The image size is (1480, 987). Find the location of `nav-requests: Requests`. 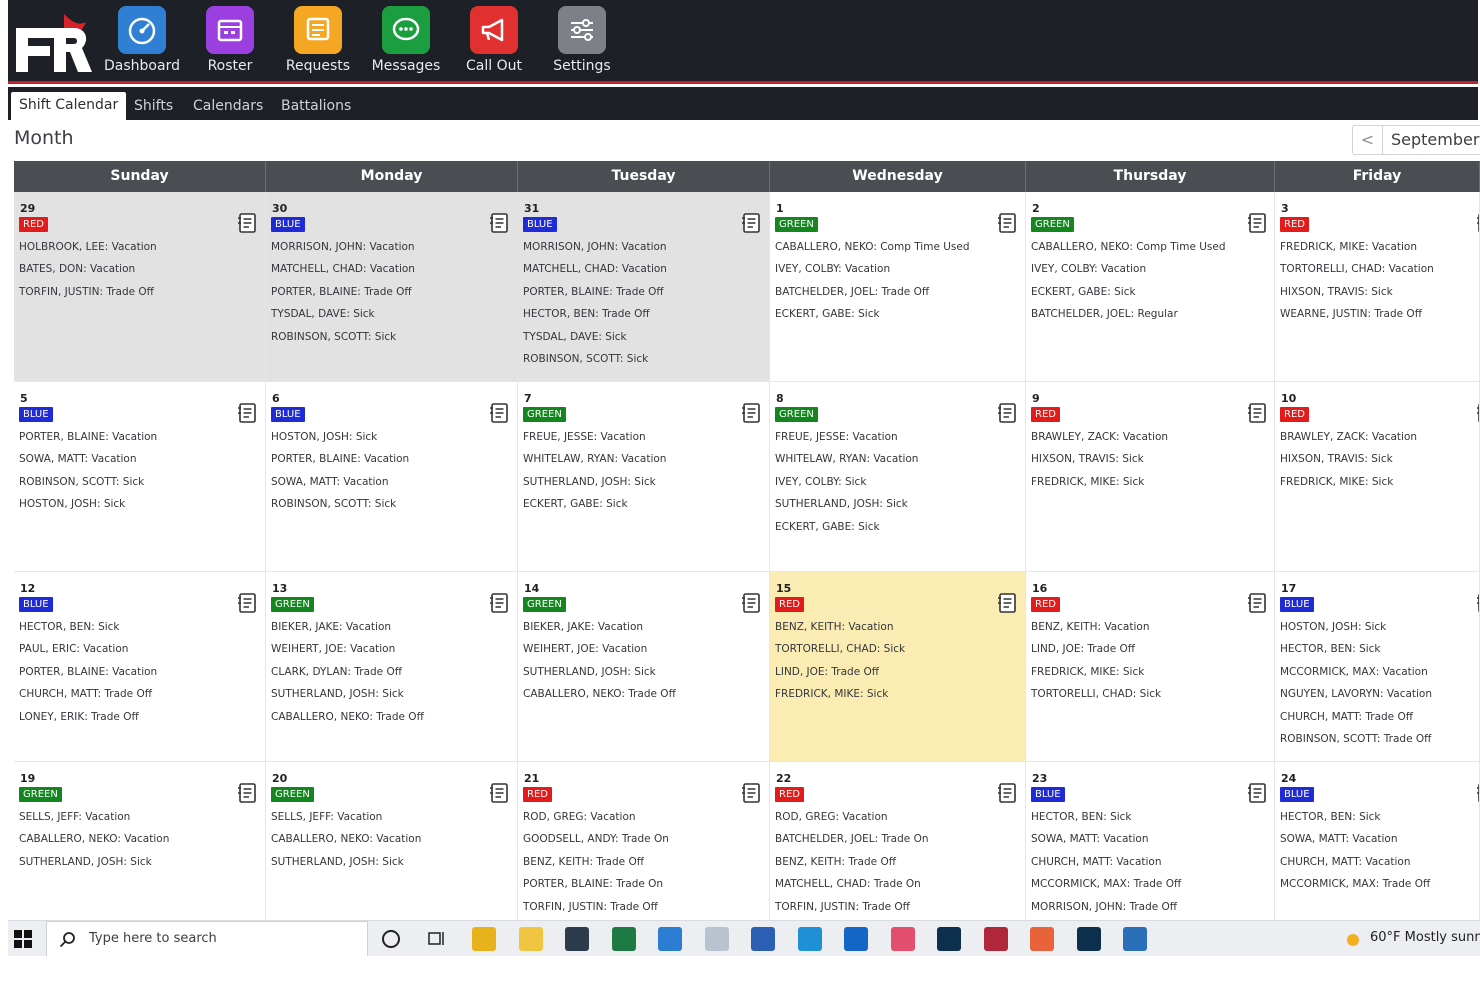

nav-requests: Requests is located at coordinates (318, 44).